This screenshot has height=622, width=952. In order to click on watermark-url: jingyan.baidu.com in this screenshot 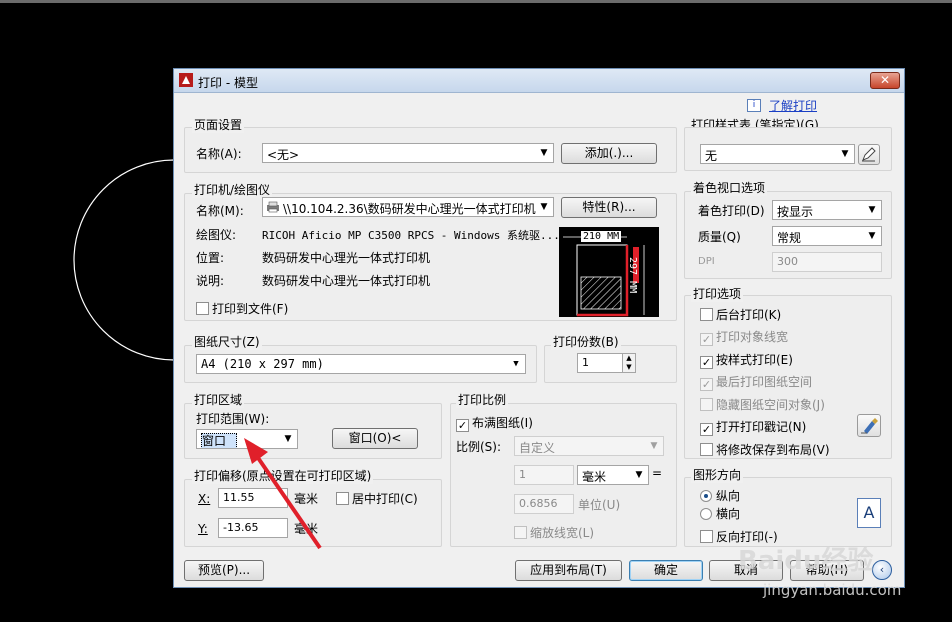, I will do `click(832, 590)`.